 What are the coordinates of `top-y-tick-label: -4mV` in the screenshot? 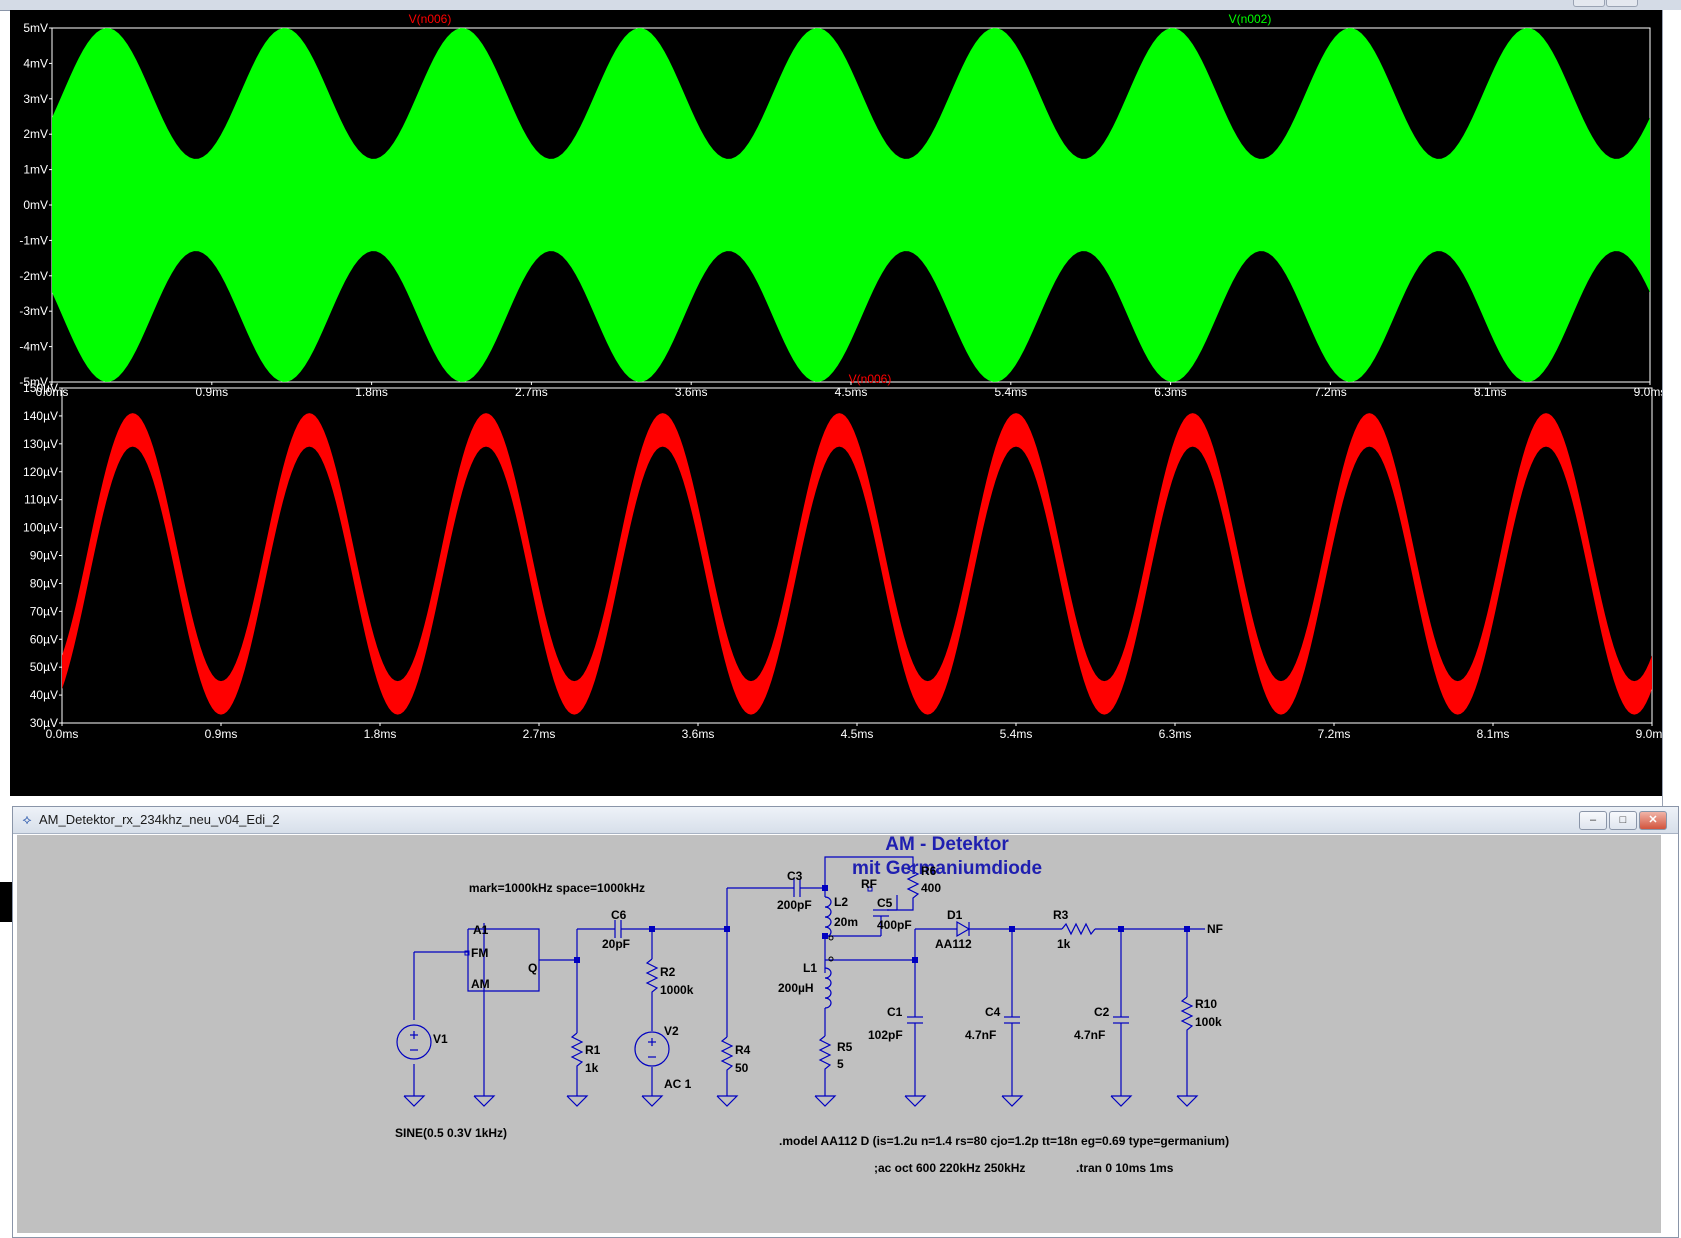 It's located at (33, 347).